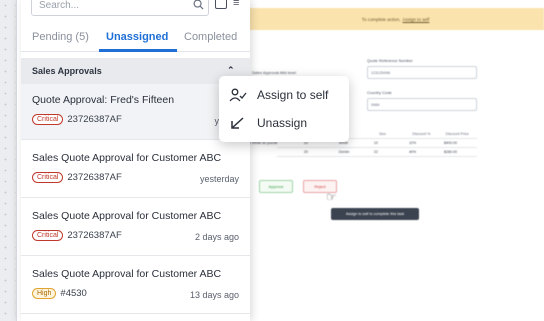 This screenshot has width=544, height=321. I want to click on banner-text: To complete action,, so click(381, 19).